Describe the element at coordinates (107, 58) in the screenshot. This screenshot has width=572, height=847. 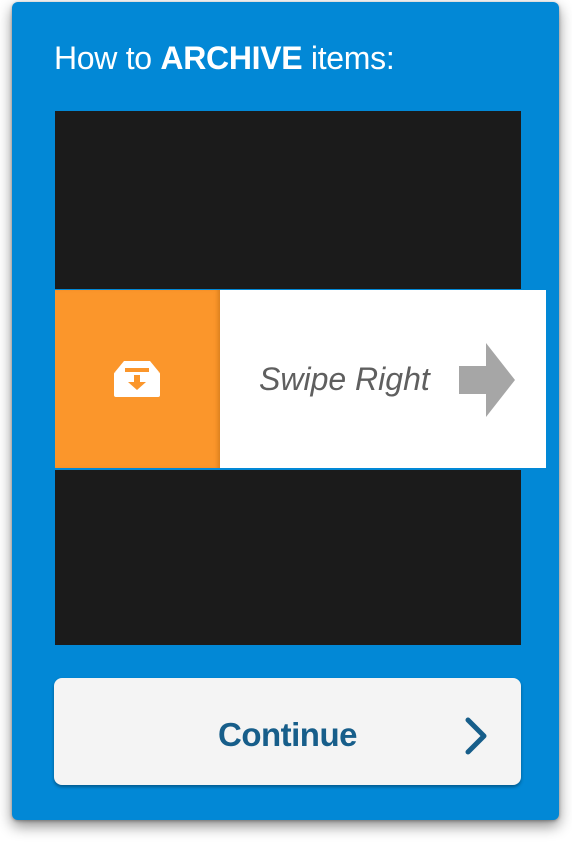
I see `title-prefix: How to` at that location.